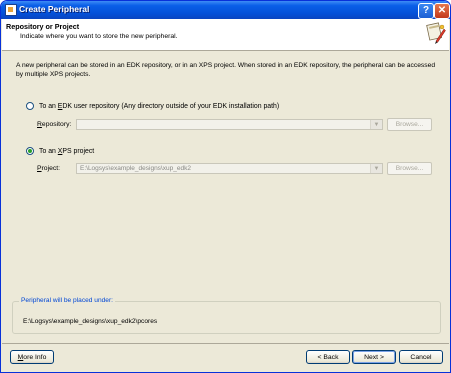 Image resolution: width=451 pixels, height=373 pixels. What do you see at coordinates (54, 124) in the screenshot?
I see `repository-label: Repository:` at bounding box center [54, 124].